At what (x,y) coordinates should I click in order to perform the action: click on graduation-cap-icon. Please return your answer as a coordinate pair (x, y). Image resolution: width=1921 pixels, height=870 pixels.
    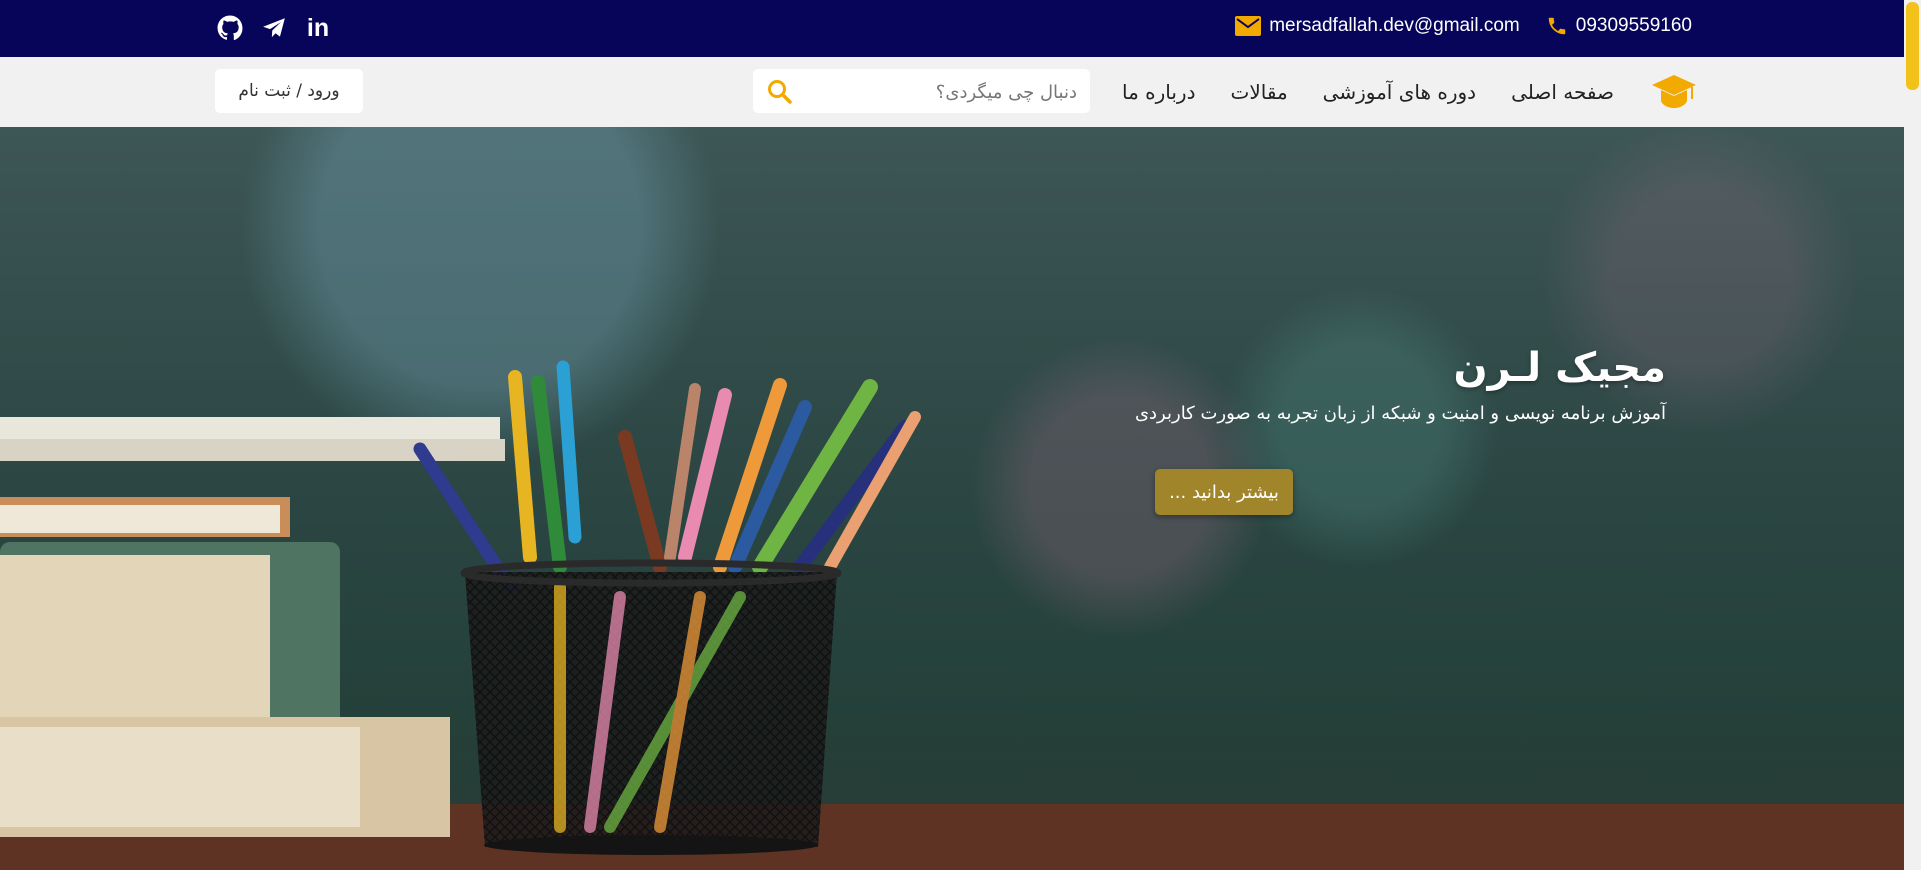
    Looking at the image, I should click on (1674, 91).